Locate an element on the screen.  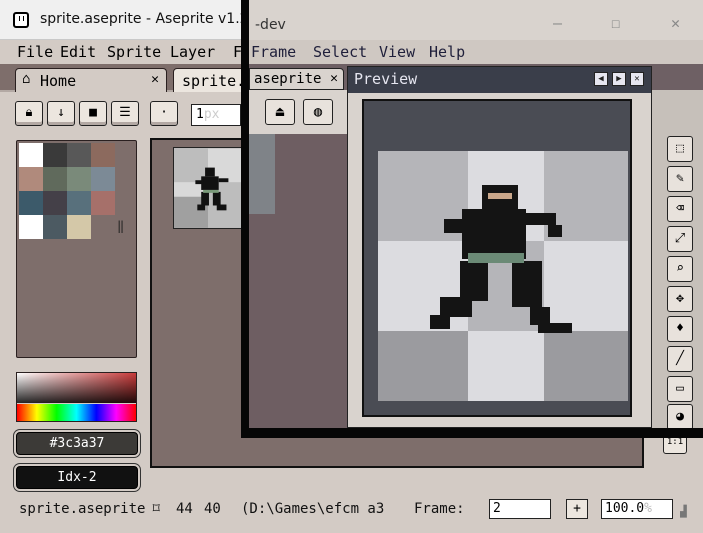
move-tool-button: ✥ is located at coordinates (680, 299).